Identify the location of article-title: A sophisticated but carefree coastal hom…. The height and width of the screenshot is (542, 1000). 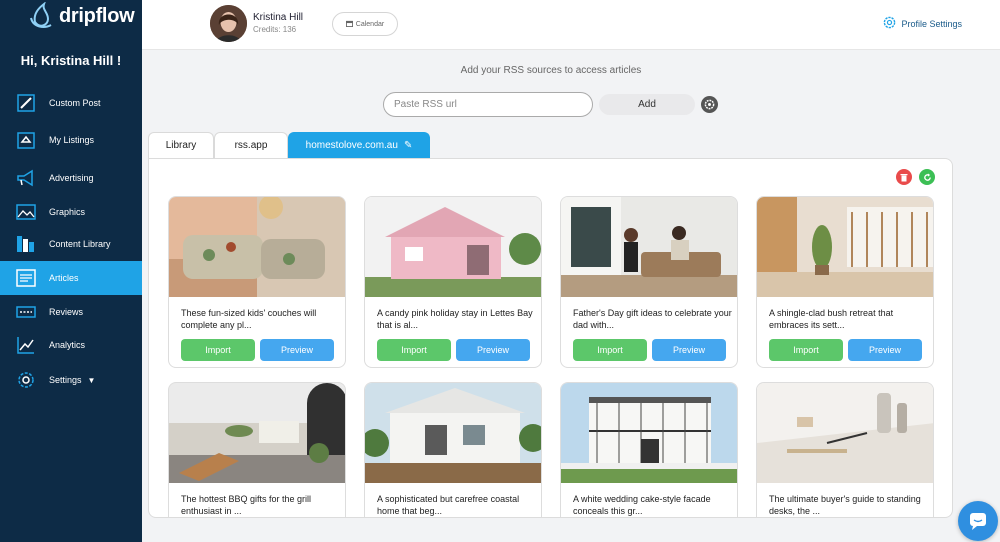
(448, 505).